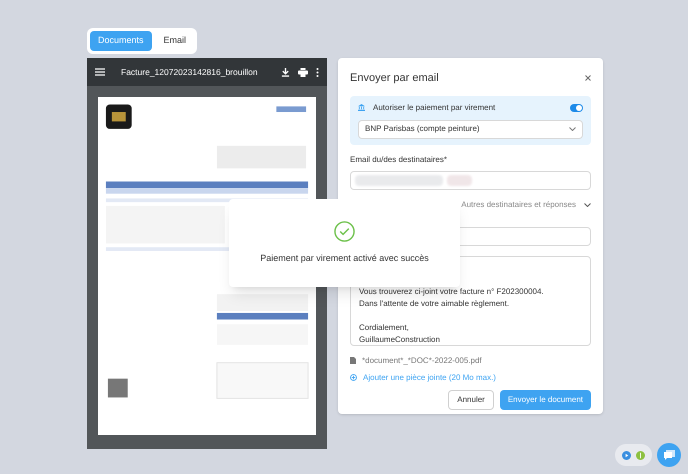 This screenshot has height=474, width=688. I want to click on file-icon, so click(353, 360).